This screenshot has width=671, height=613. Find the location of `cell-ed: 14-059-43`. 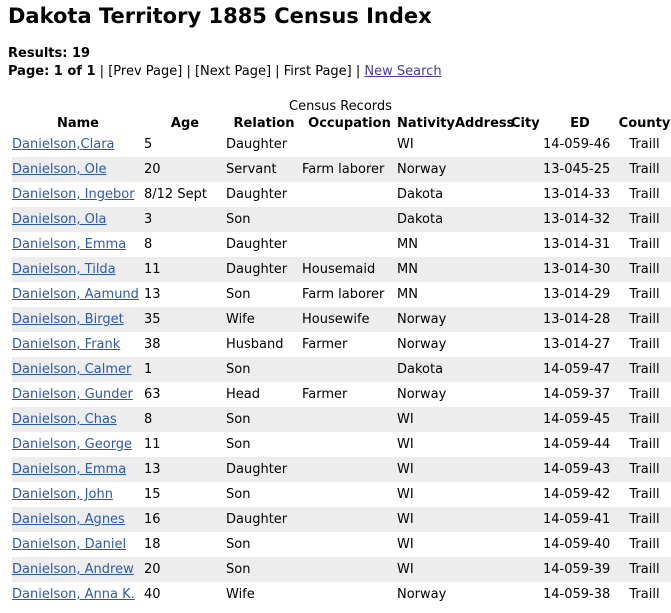

cell-ed: 14-059-43 is located at coordinates (580, 469).